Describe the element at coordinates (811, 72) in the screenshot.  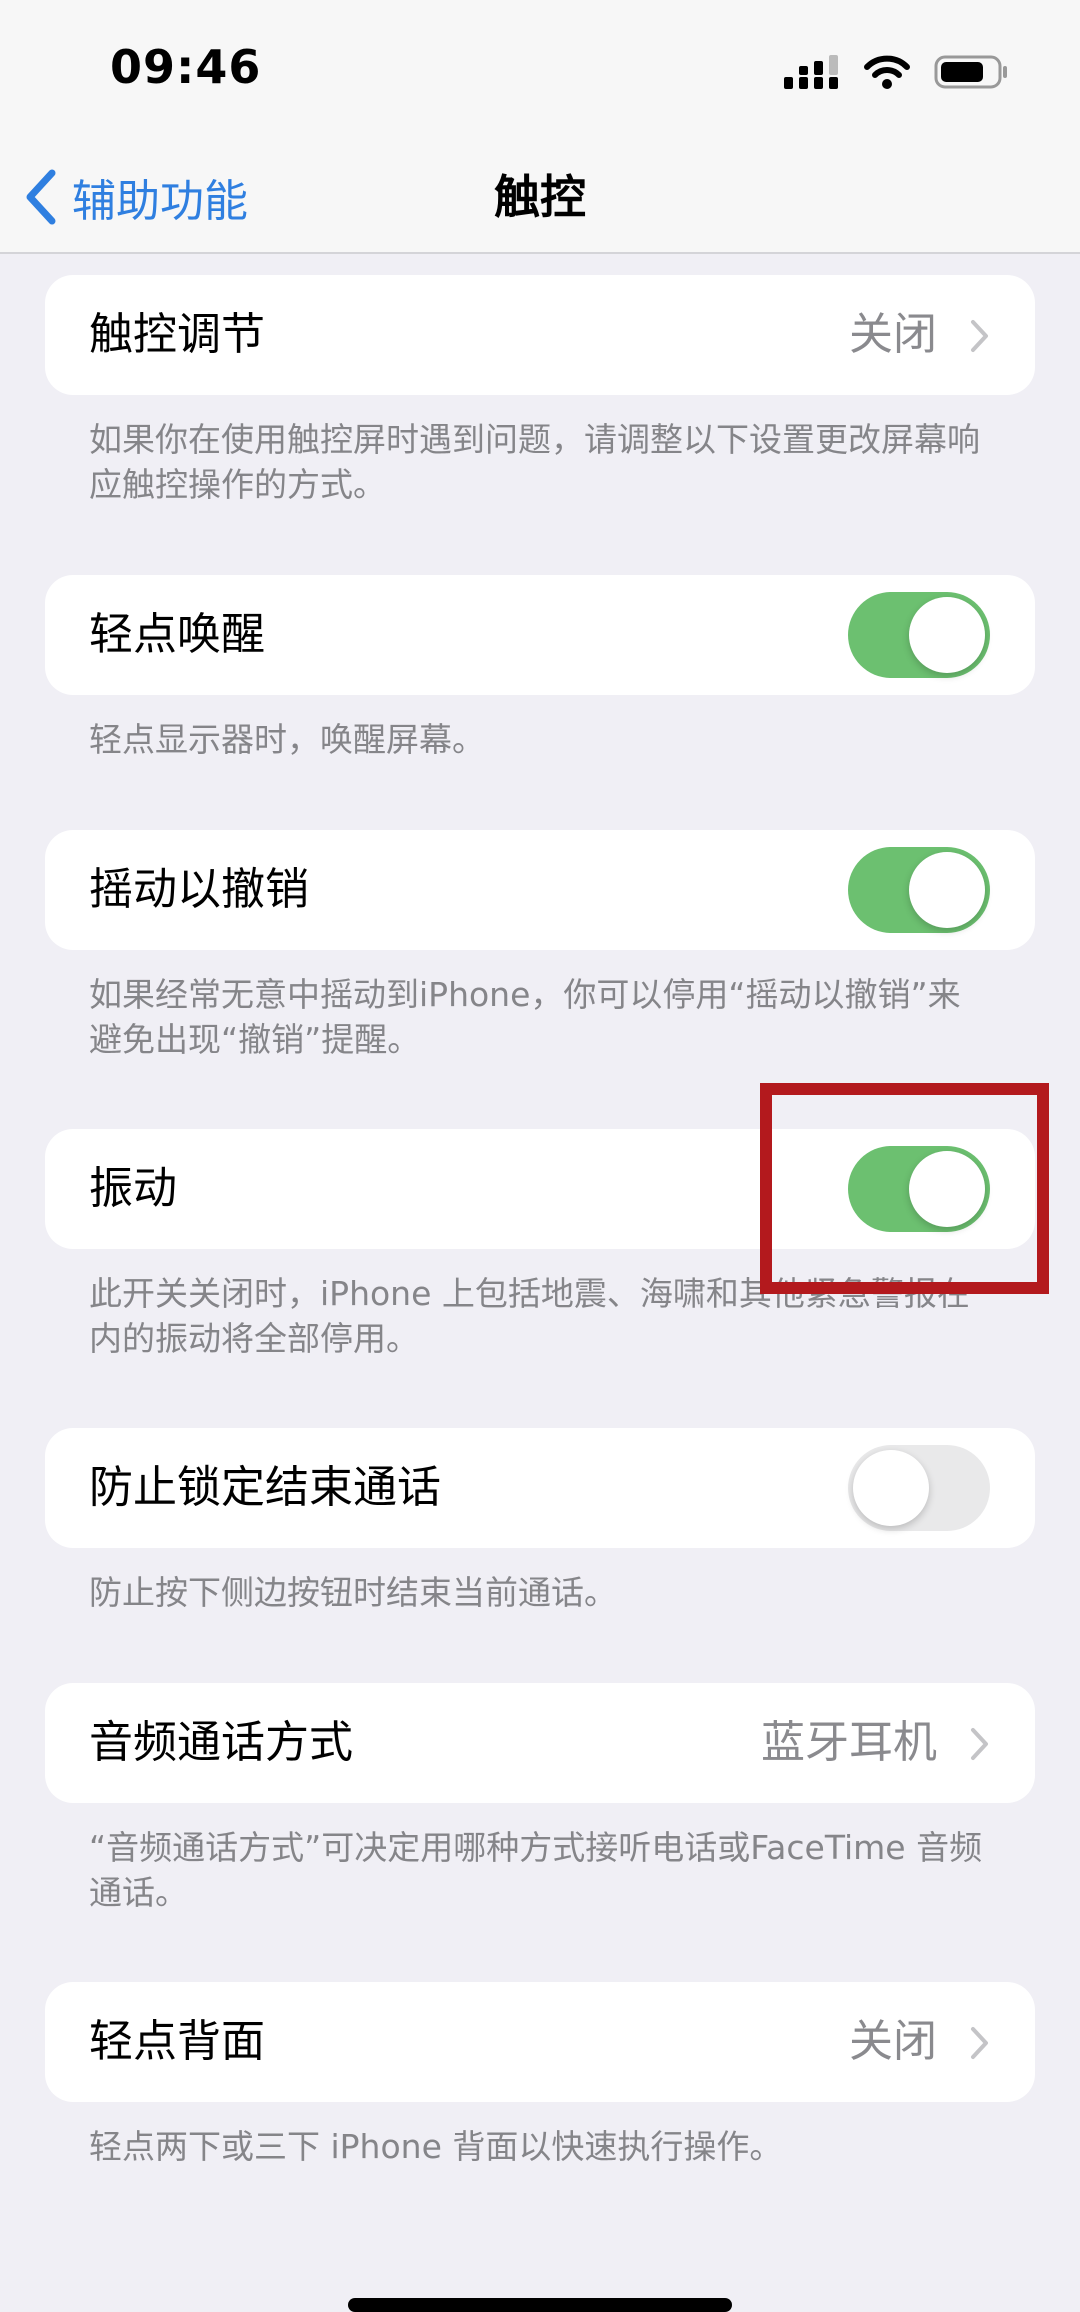
I see `cellular-icon` at that location.